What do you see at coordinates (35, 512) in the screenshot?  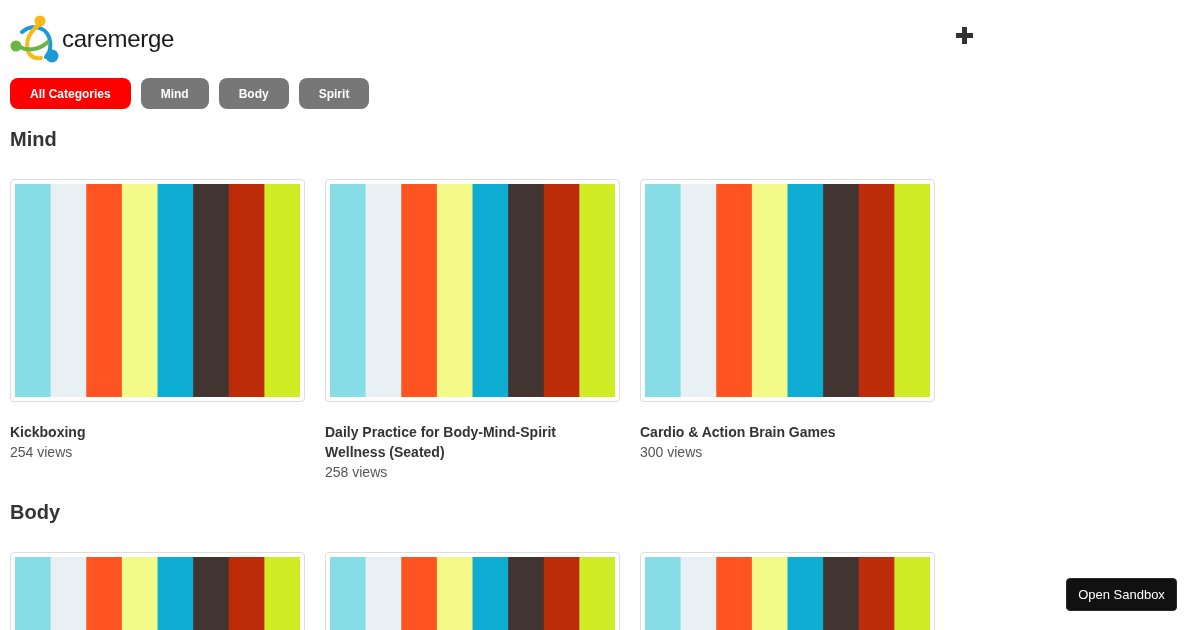 I see `section-heading: Body` at bounding box center [35, 512].